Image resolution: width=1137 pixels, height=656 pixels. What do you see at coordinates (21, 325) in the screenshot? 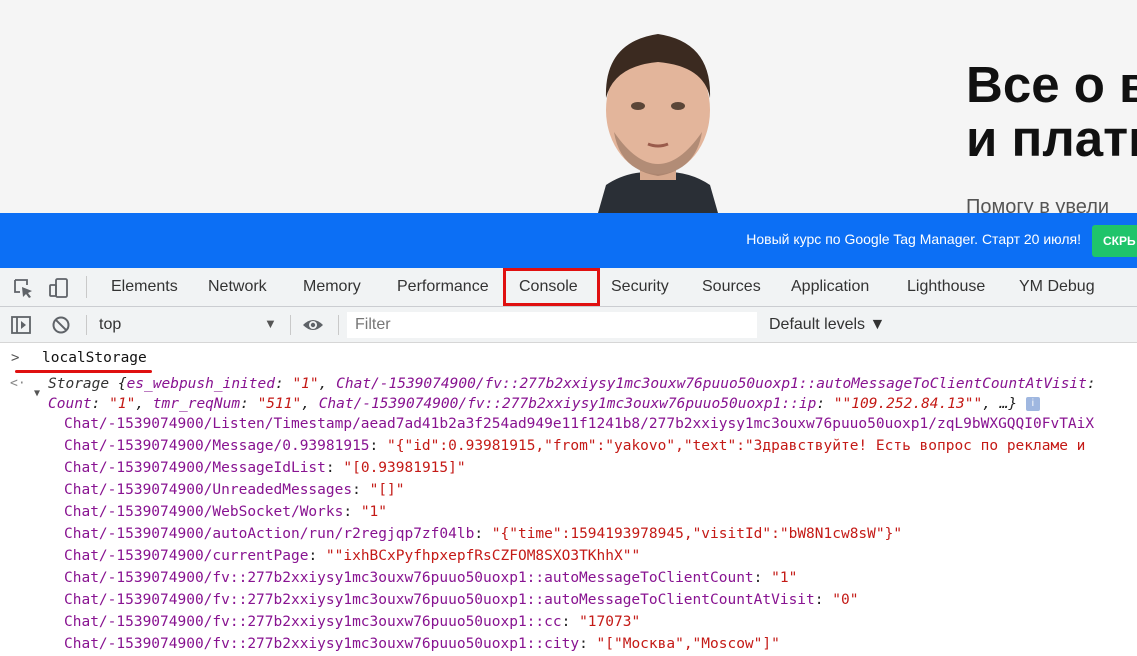
I see `sidebar-toggle-icon` at bounding box center [21, 325].